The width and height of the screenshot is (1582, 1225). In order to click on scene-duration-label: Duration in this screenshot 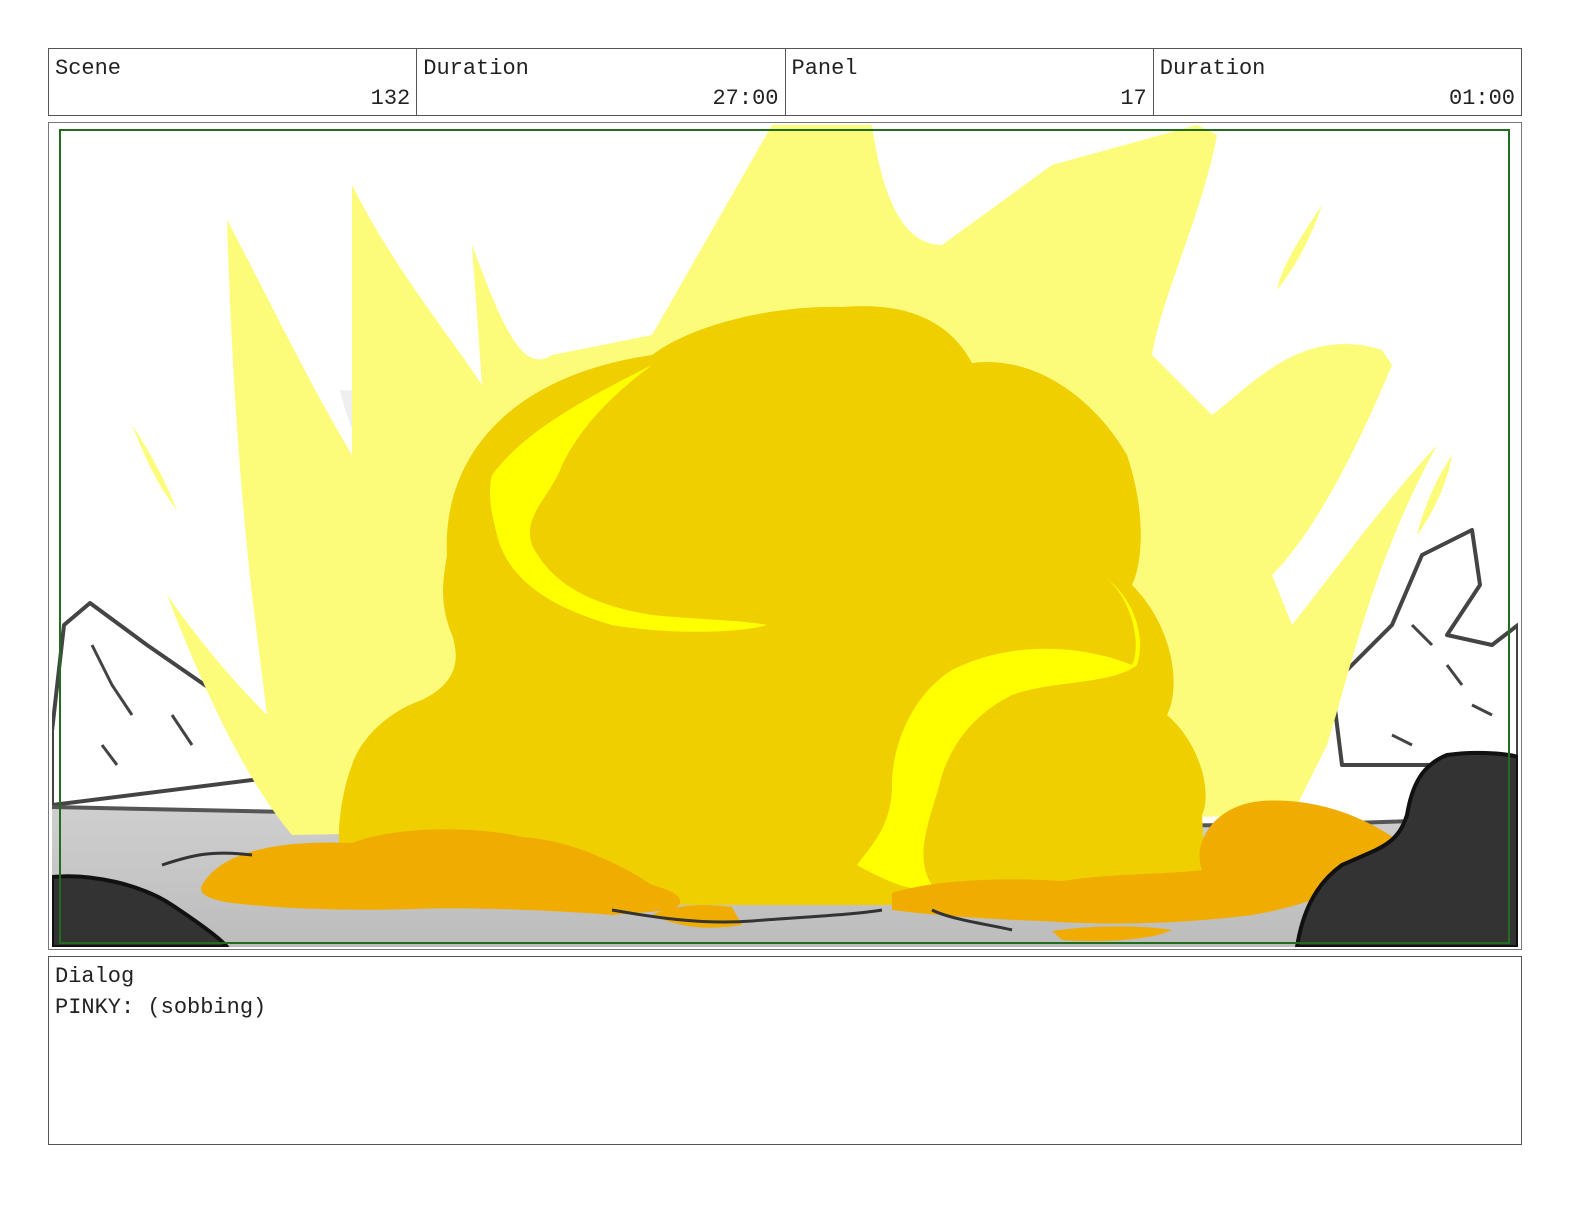, I will do `click(476, 68)`.